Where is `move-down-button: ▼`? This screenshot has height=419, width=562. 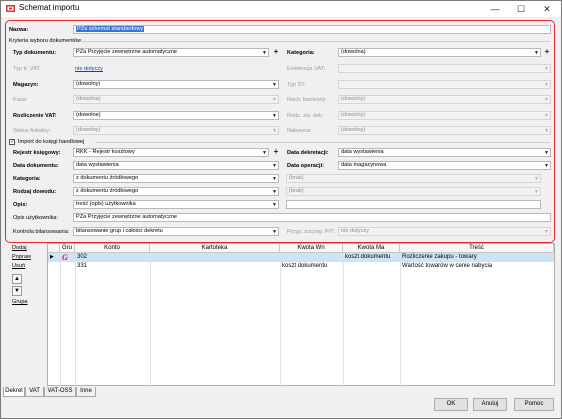
move-down-button: ▼ is located at coordinates (17, 291).